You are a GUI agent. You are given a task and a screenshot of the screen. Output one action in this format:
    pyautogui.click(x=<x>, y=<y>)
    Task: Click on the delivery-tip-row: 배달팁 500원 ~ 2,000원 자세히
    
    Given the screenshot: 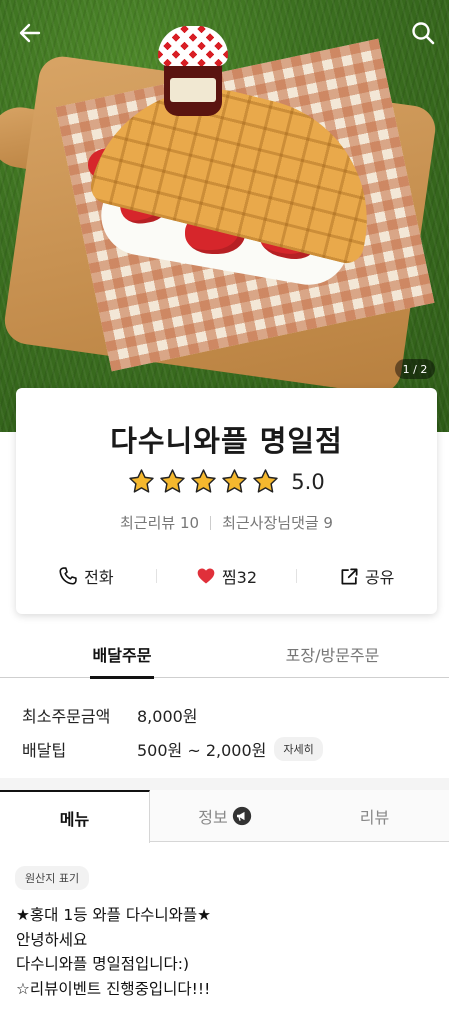 What is the action you would take?
    pyautogui.click(x=172, y=749)
    